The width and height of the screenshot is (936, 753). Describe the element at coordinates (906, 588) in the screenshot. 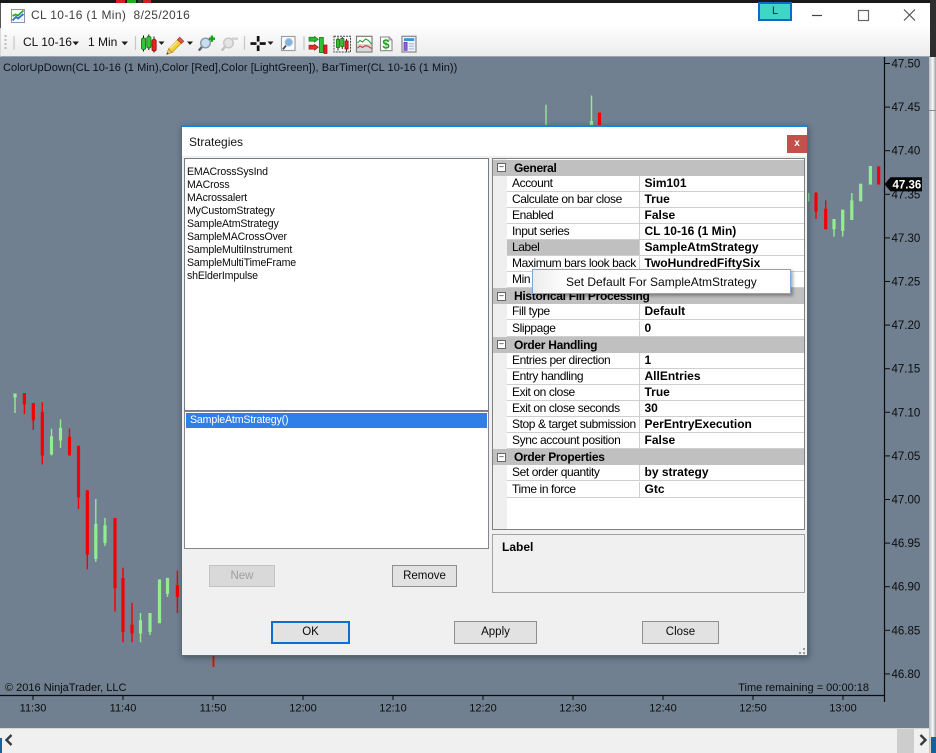

I see `svg-text: 46.90` at that location.